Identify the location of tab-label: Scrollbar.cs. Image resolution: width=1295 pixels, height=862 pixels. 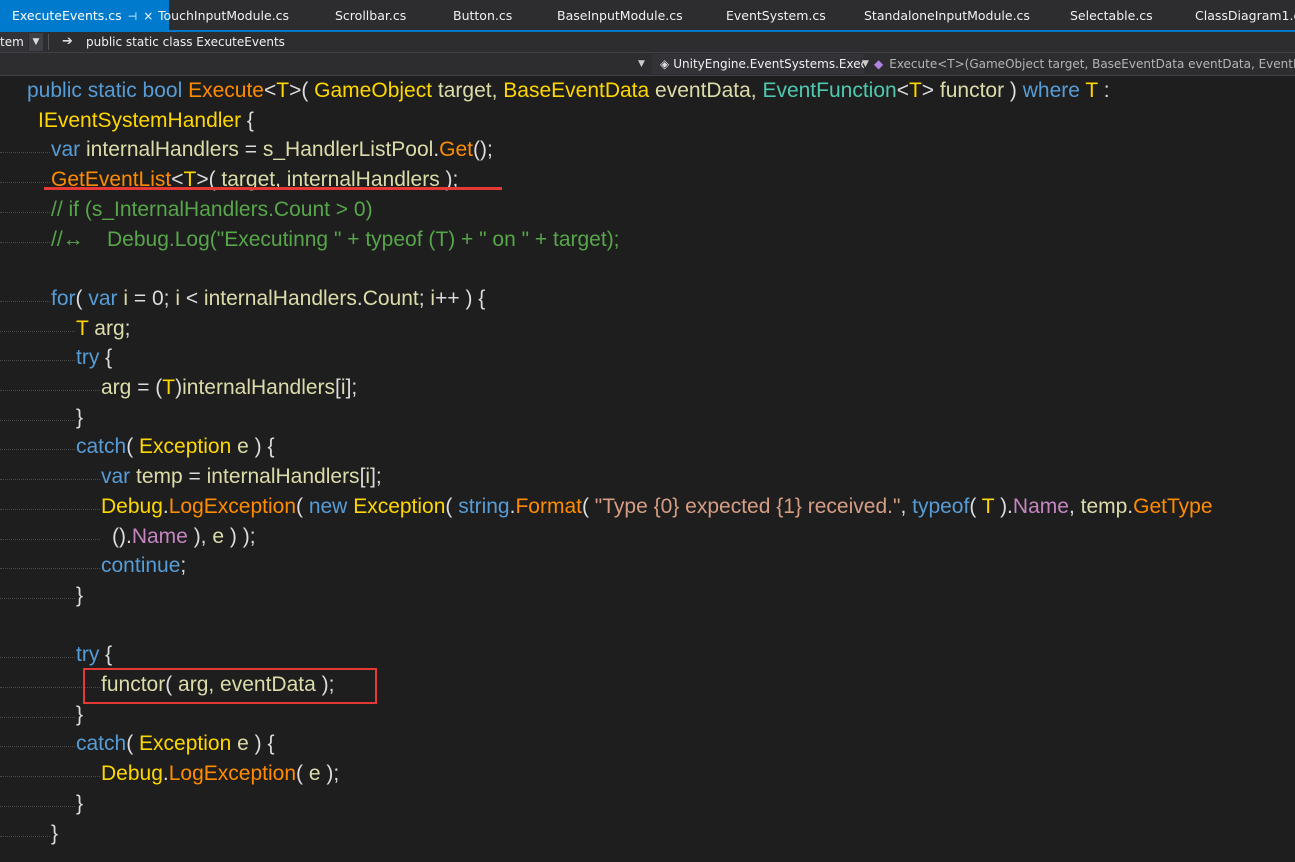
(371, 15).